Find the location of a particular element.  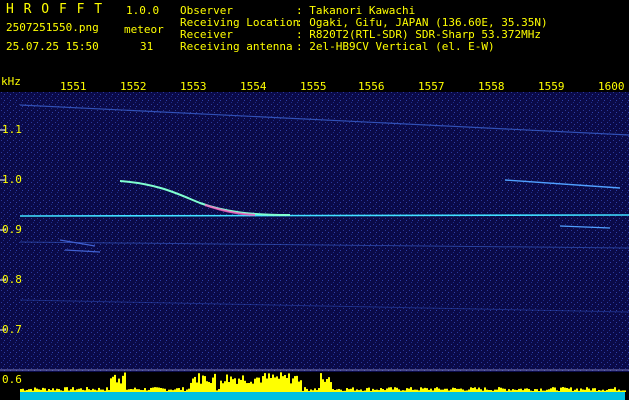

meteor-label: meteor is located at coordinates (144, 29).